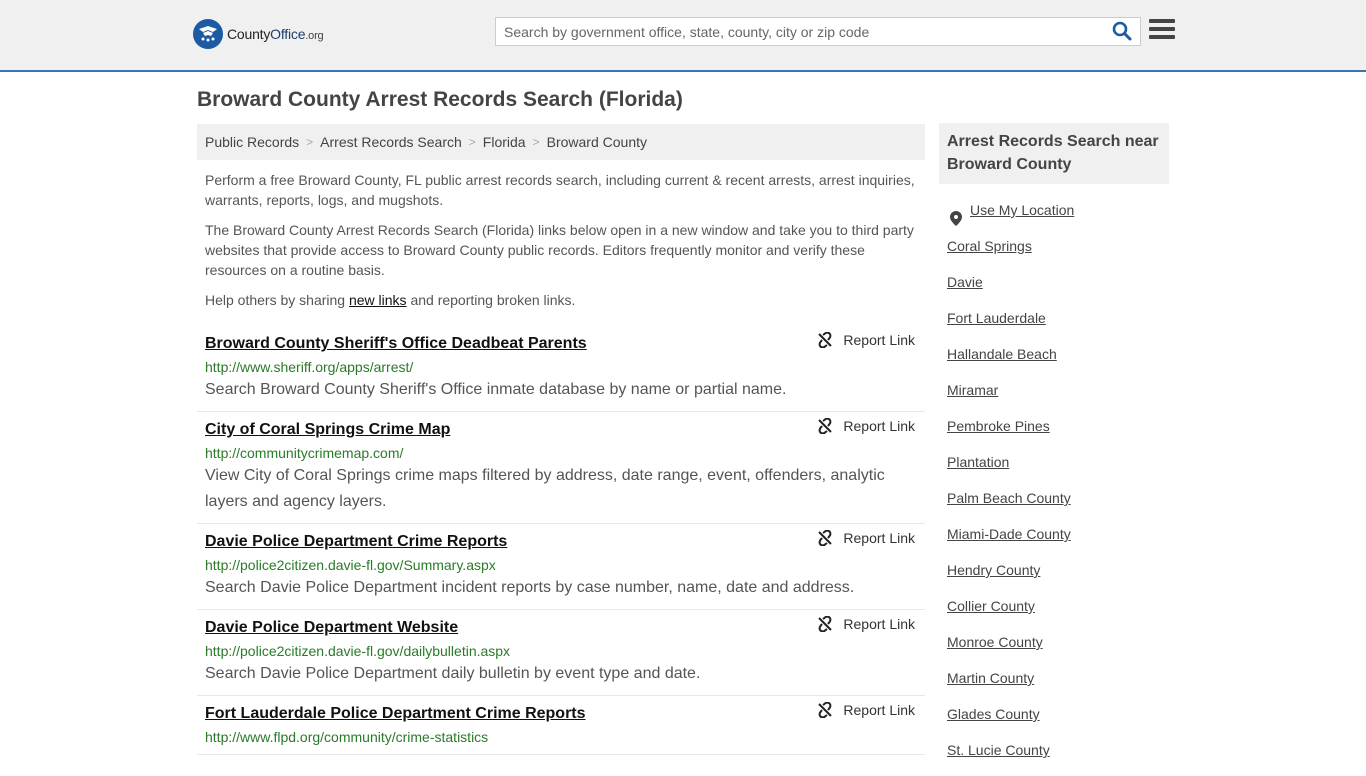  Describe the element at coordinates (304, 453) in the screenshot. I see `result-url: http://communitycrimemap.com/` at that location.